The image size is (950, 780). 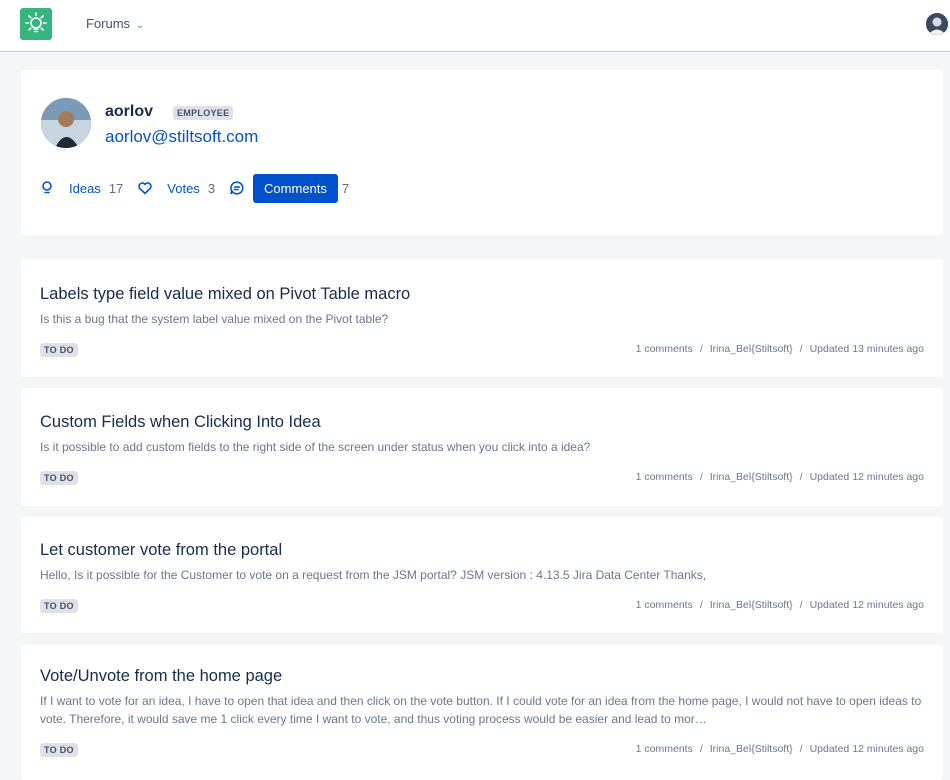 What do you see at coordinates (203, 113) in the screenshot?
I see `employee-badge: EMPLOYEE` at bounding box center [203, 113].